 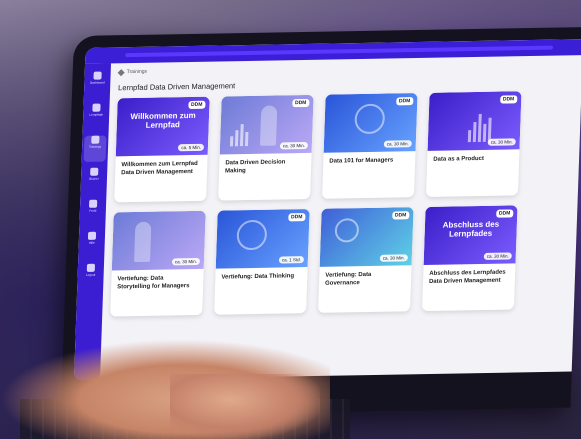 I want to click on card-title: Data 101 for Managers, so click(x=361, y=161).